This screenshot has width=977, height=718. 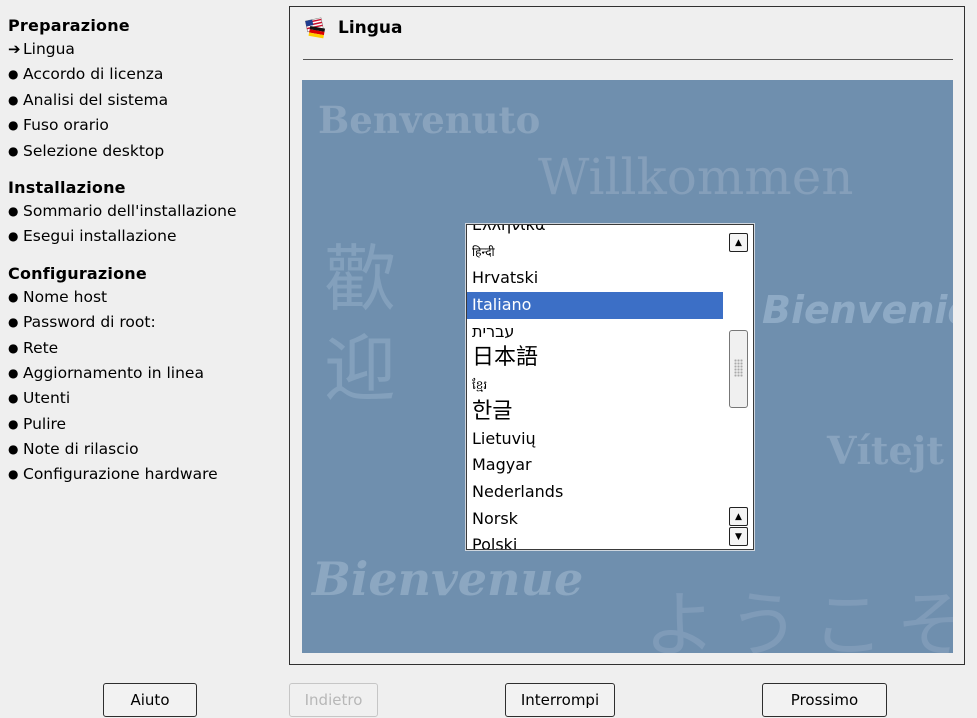 What do you see at coordinates (113, 372) in the screenshot?
I see `step-label: Aggiornamento in linea` at bounding box center [113, 372].